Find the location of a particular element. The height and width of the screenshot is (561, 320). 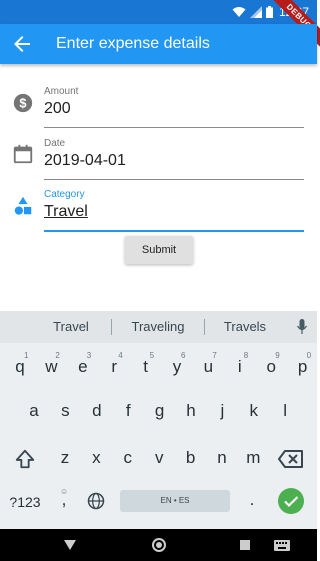

key-hint-e: 3 is located at coordinates (89, 355).